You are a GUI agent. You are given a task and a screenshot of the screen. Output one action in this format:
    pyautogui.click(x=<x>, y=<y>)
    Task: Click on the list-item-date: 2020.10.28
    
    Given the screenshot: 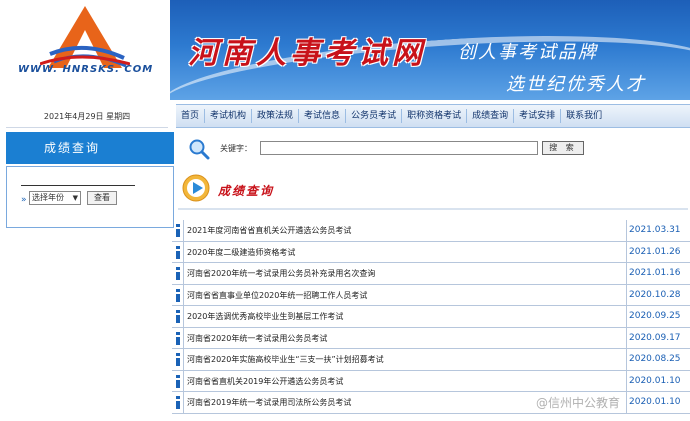 What is the action you would take?
    pyautogui.click(x=658, y=295)
    